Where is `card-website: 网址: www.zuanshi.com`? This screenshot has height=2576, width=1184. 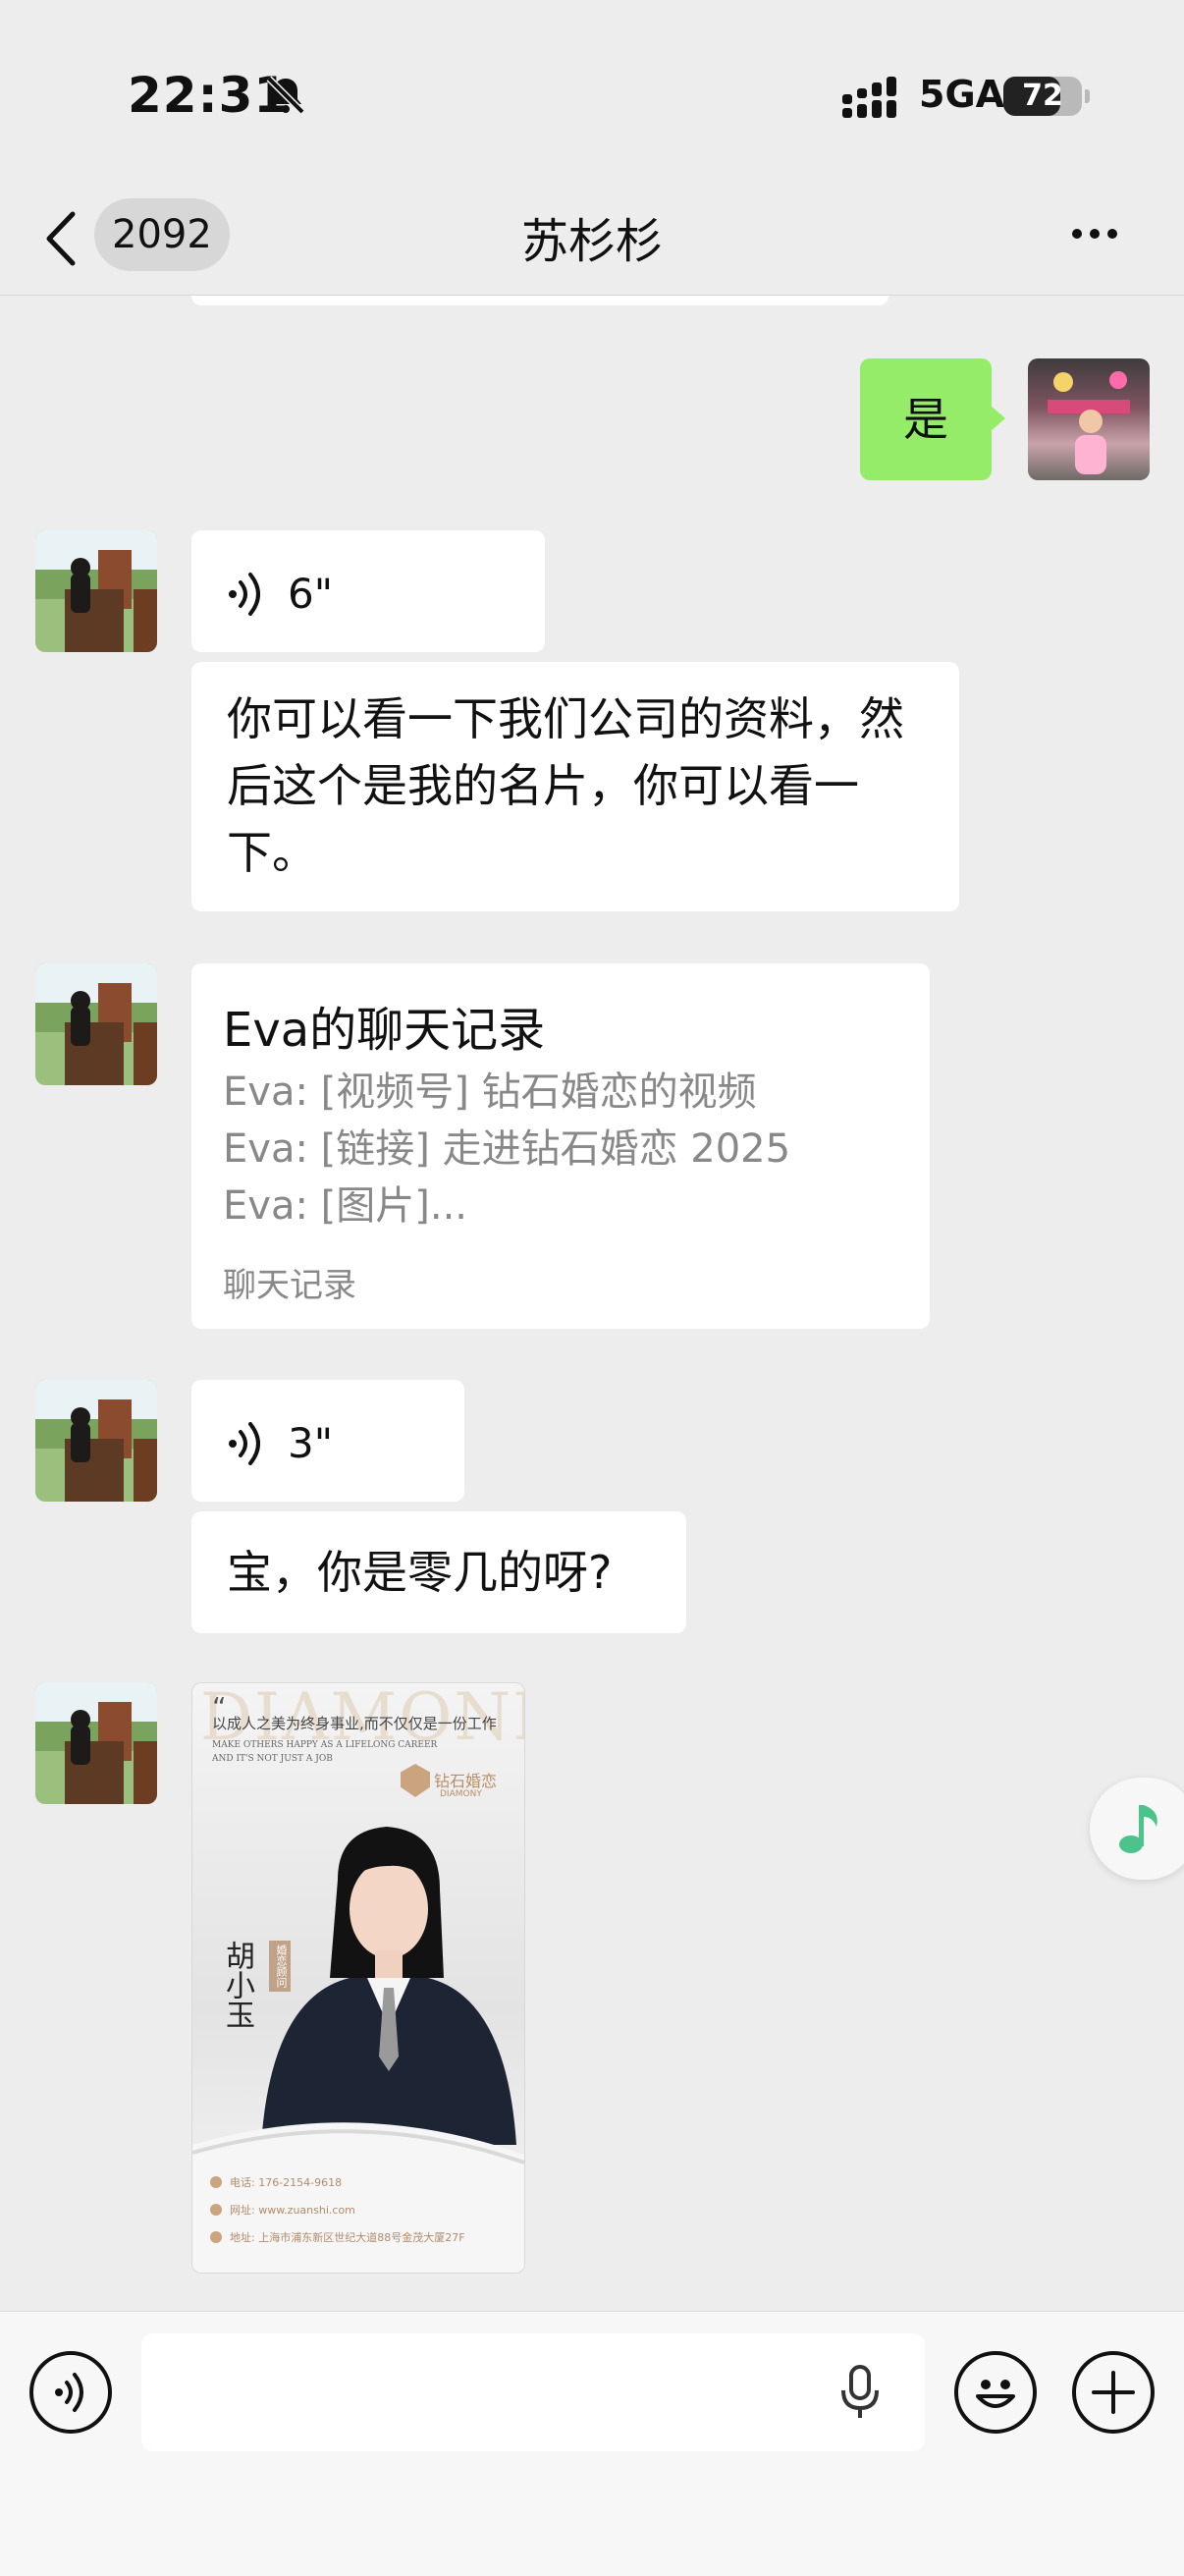
card-website: 网址: www.zuanshi.com is located at coordinates (292, 2210).